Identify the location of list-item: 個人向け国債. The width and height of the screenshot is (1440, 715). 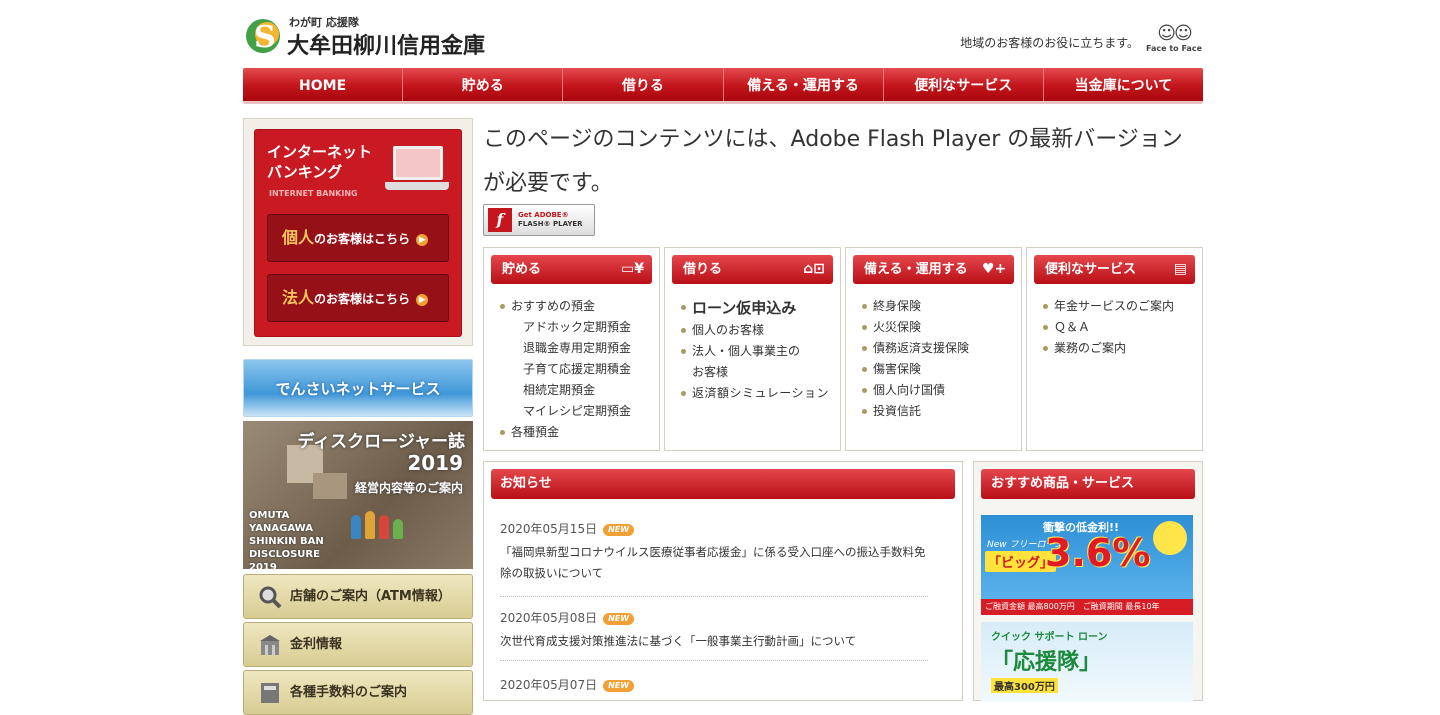
(940, 390).